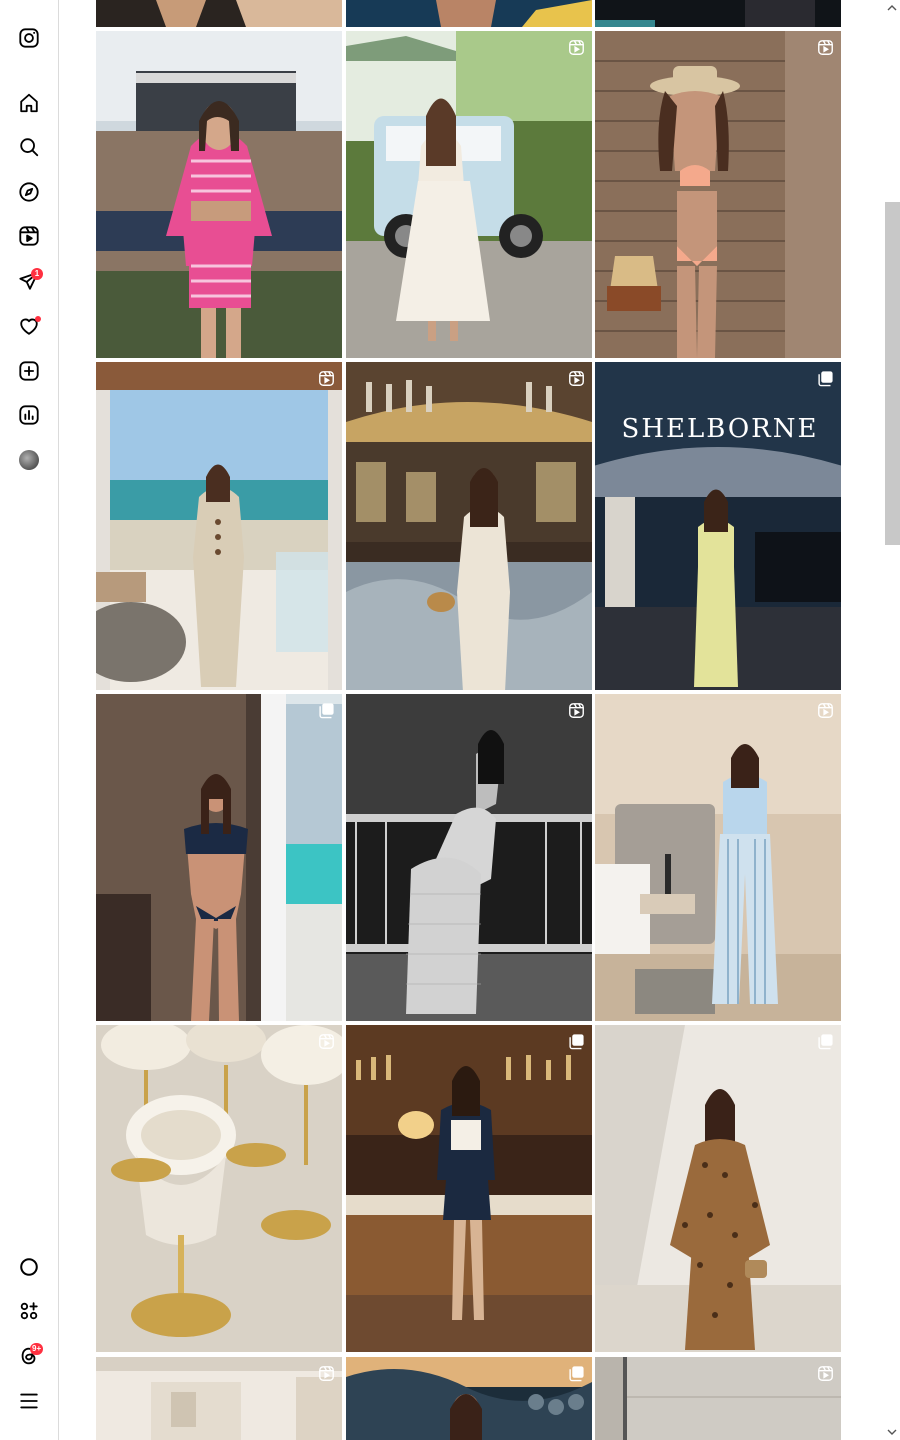 This screenshot has height=1440, width=900. Describe the element at coordinates (29, 147) in the screenshot. I see `search-icon` at that location.